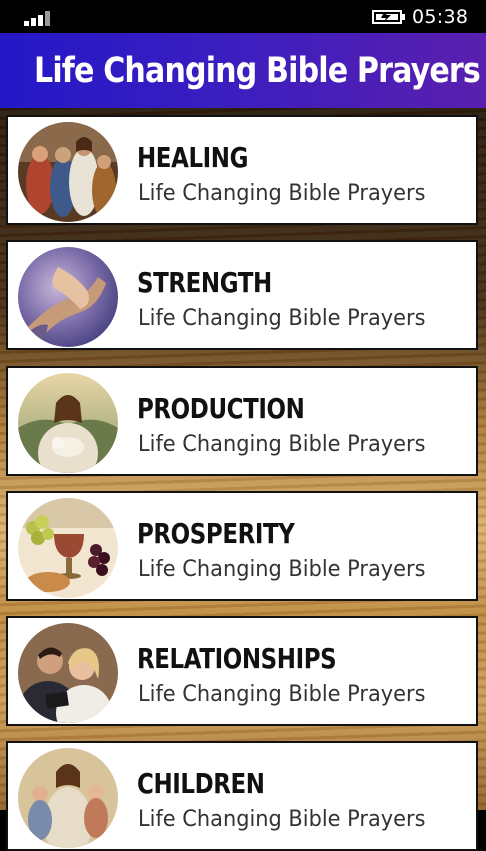 The width and height of the screenshot is (486, 851). Describe the element at coordinates (201, 783) in the screenshot. I see `list-item-title: Children` at that location.